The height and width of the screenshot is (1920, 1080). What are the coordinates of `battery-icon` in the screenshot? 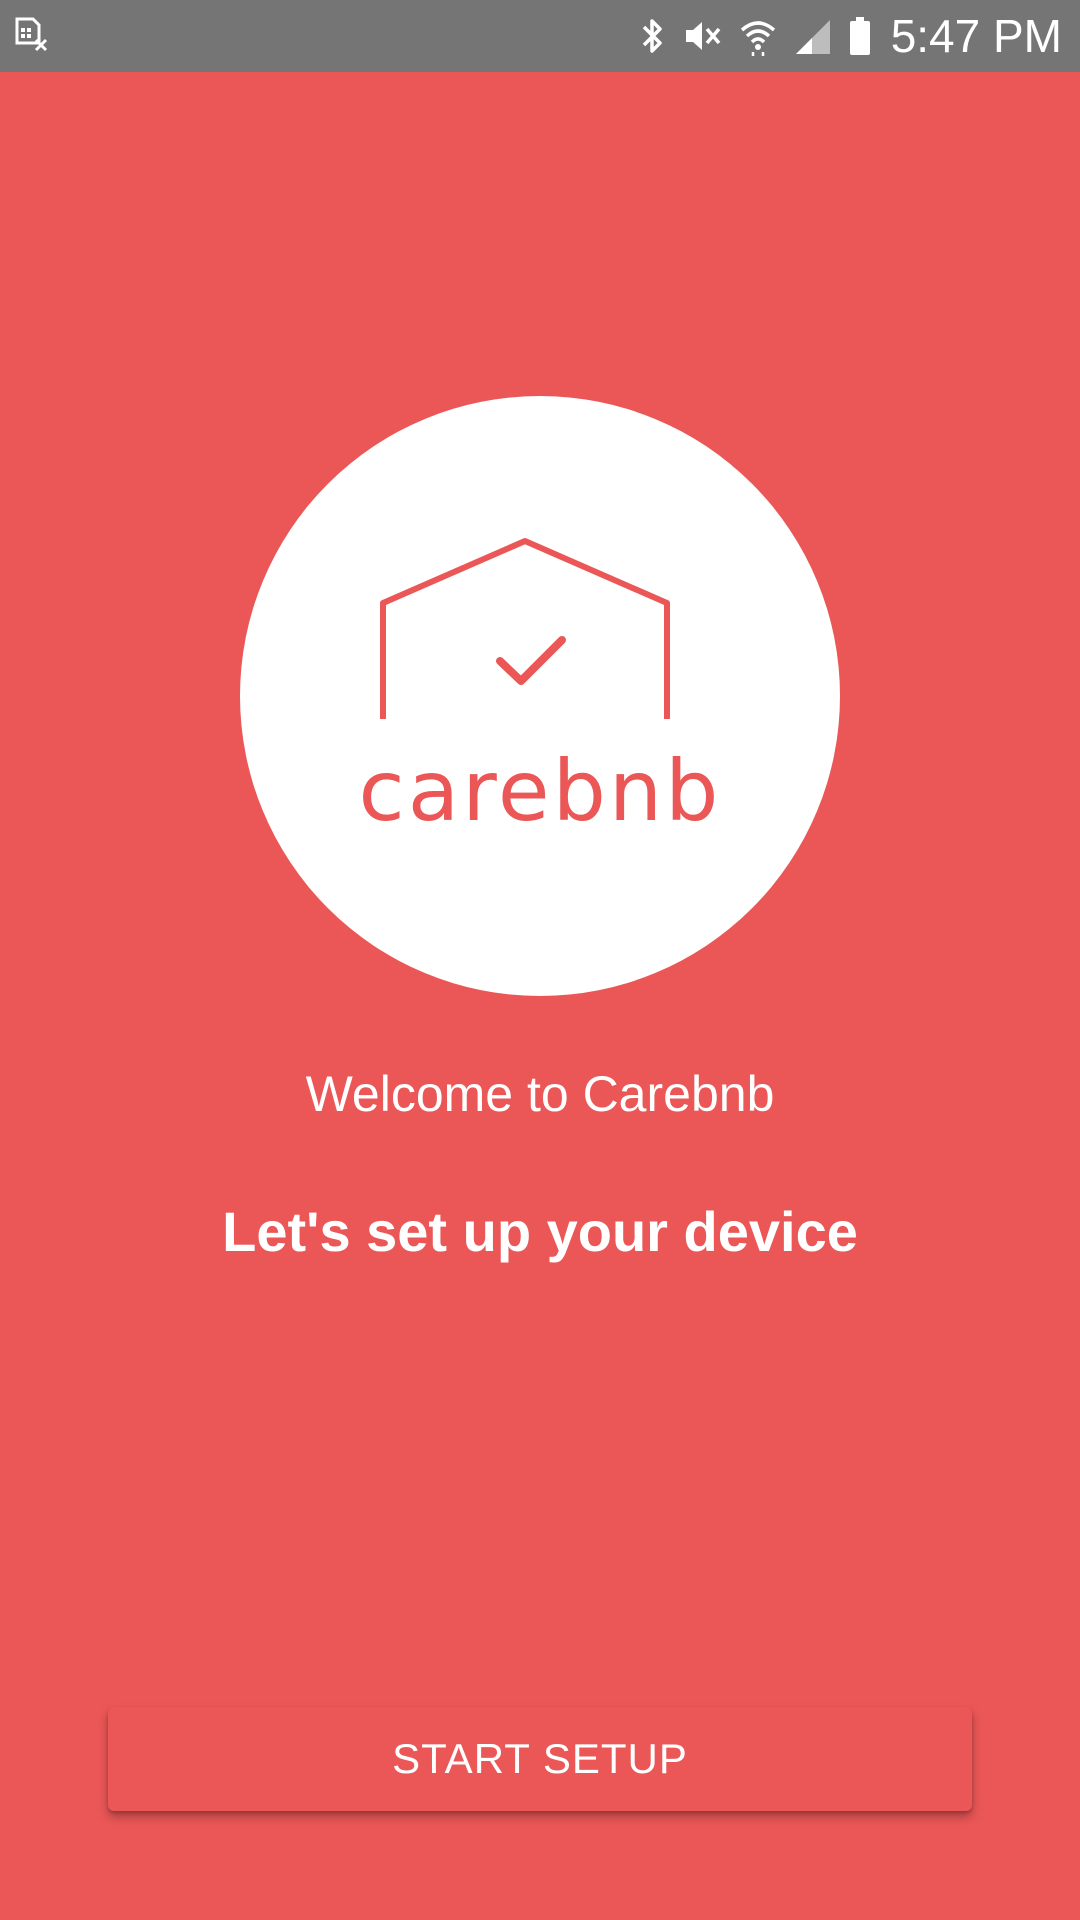 It's located at (860, 36).